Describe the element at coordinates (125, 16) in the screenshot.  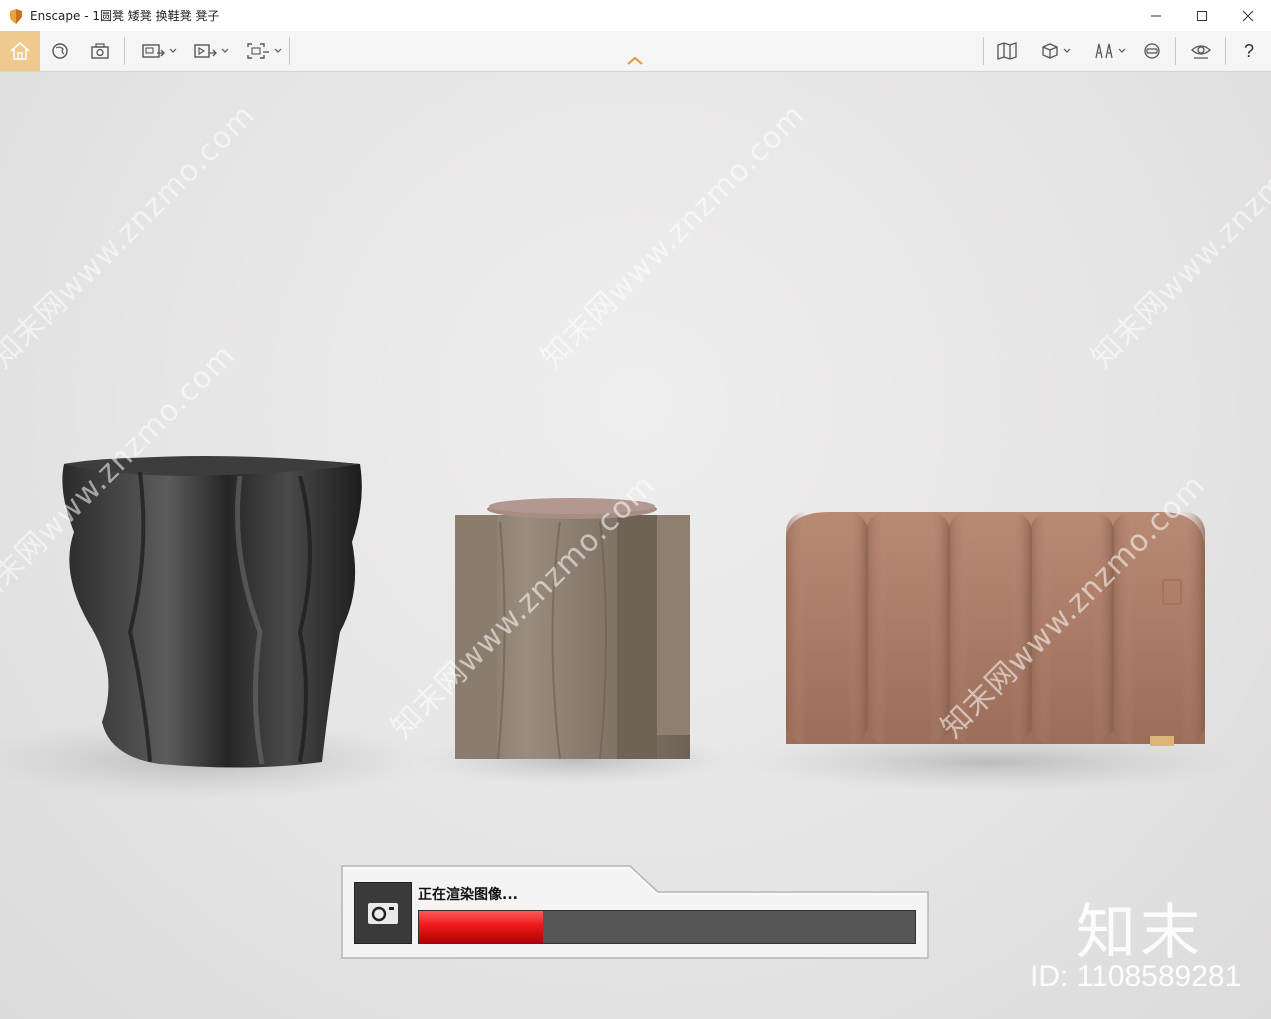
I see `window-title: Enscape - 1圆凳 矮凳 换鞋凳 凳子` at that location.